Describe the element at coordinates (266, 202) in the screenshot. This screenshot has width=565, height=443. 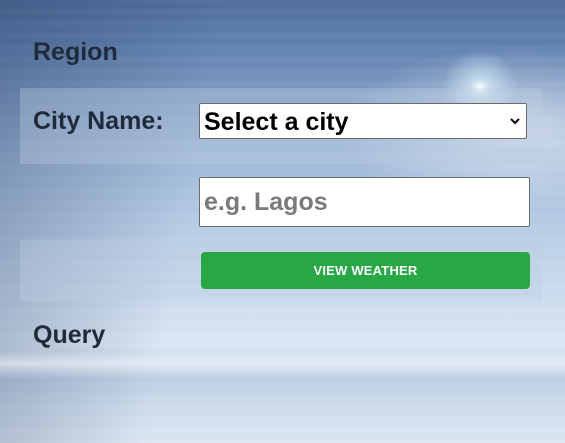
I see `city-input-placeholder: e.g. Lagos` at that location.